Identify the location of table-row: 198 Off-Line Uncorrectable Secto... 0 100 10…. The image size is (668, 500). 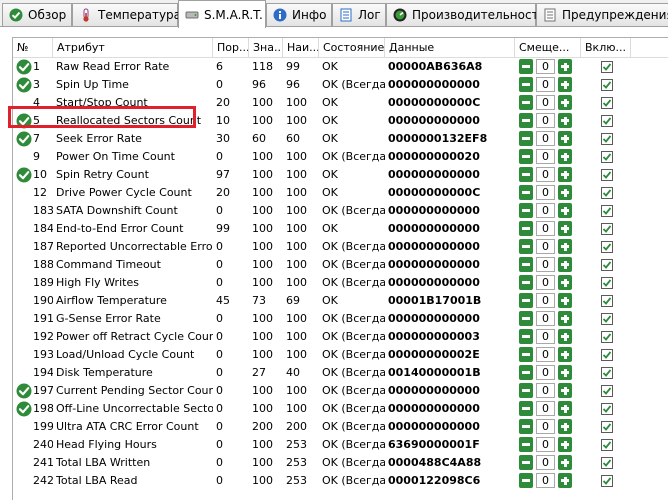
(340, 409).